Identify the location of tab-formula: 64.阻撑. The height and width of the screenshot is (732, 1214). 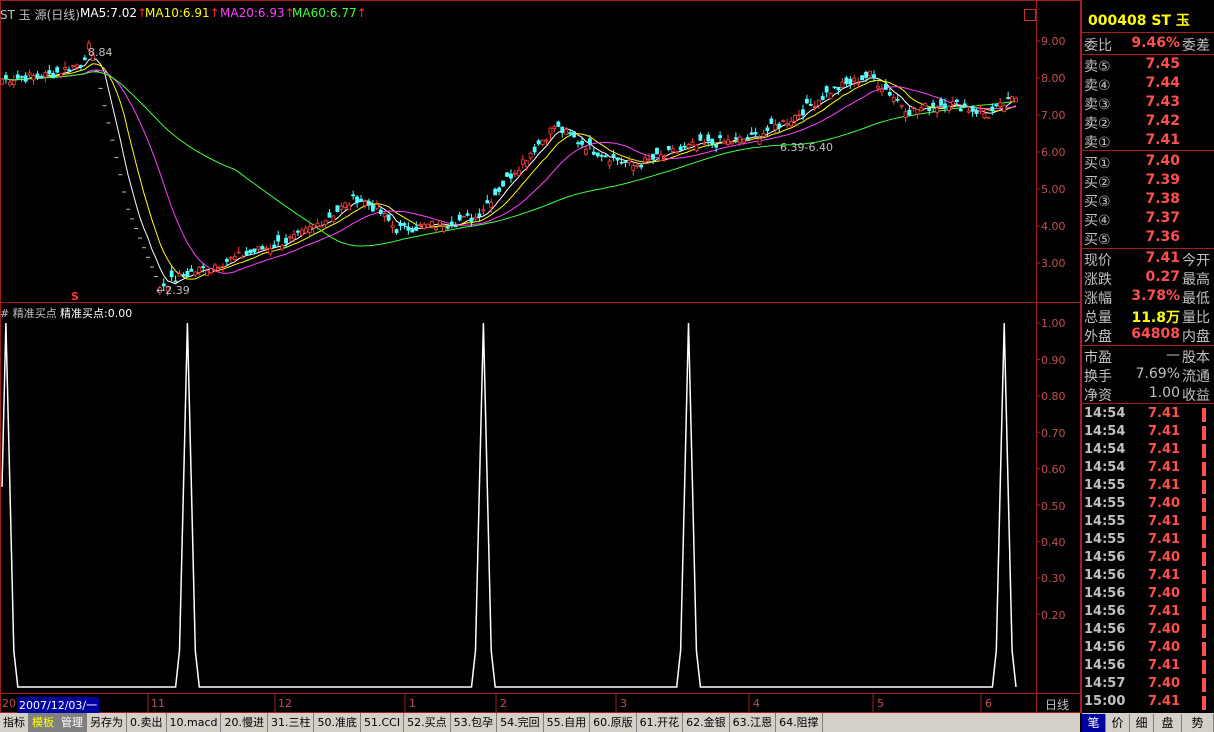
(799, 722).